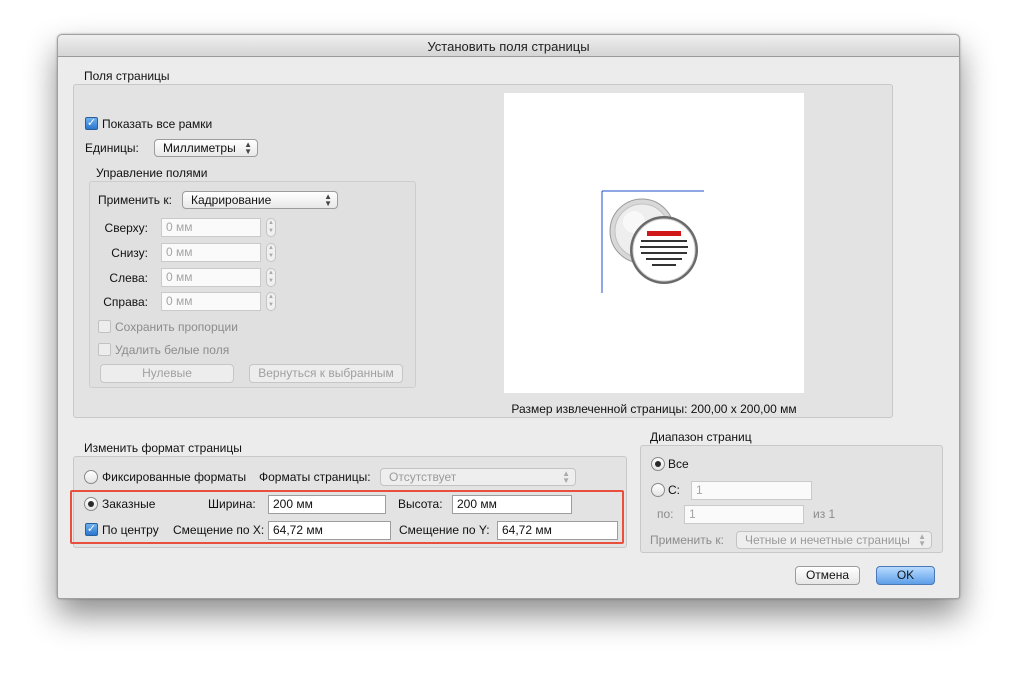  I want to click on show-all-frames-label: Показать все рамки, so click(157, 124).